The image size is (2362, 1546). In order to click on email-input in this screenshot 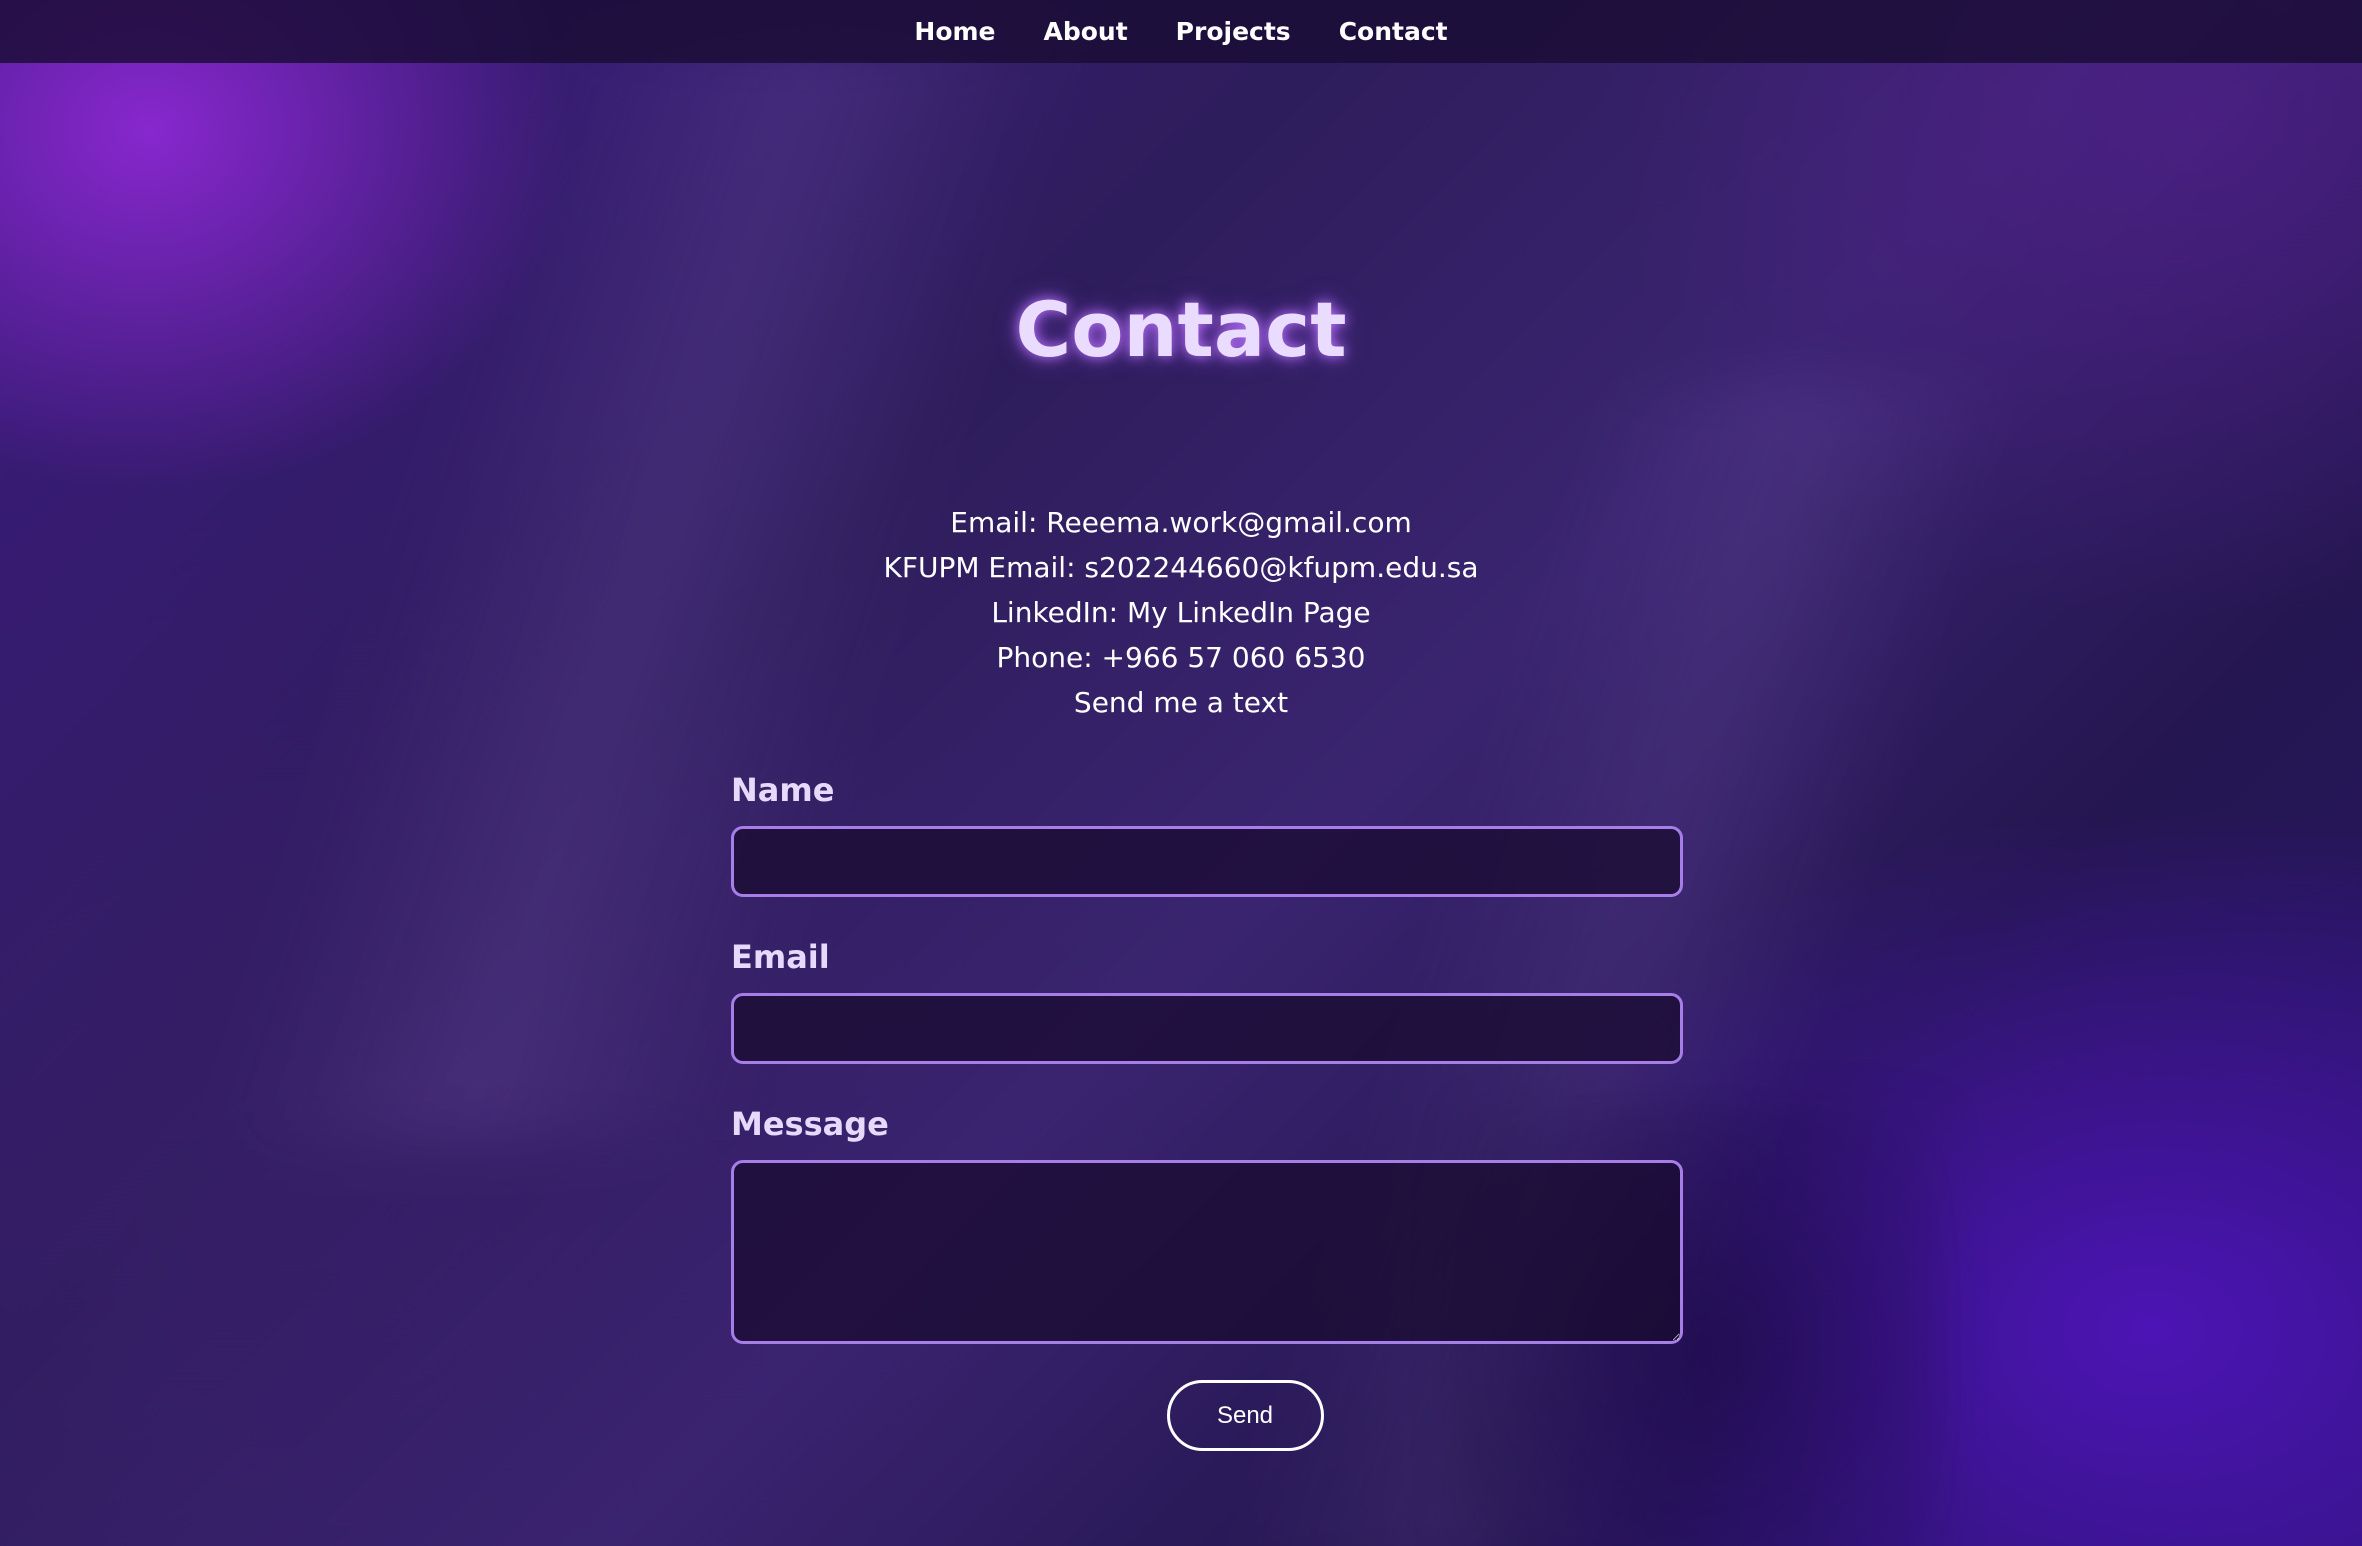, I will do `click(1207, 1028)`.